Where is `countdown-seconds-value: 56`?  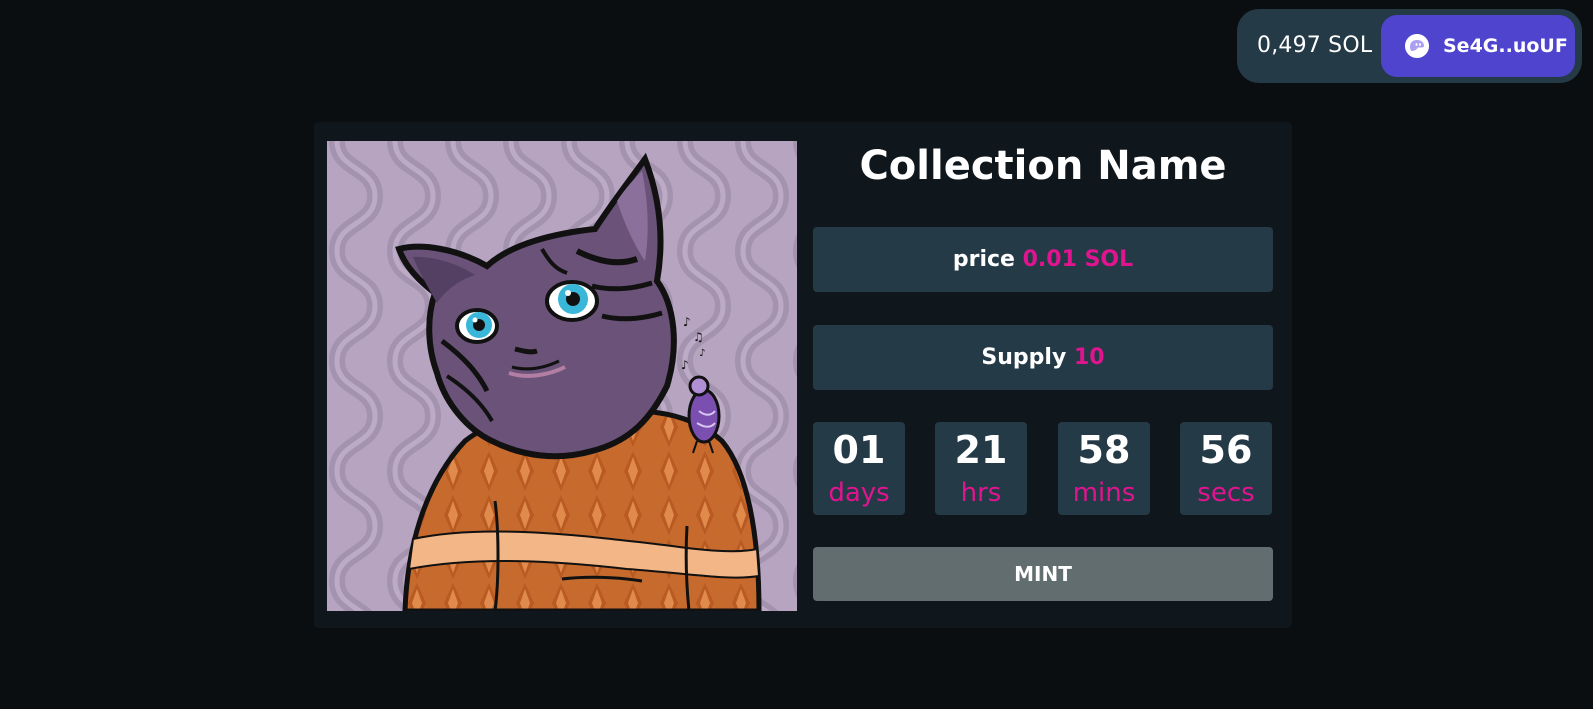 countdown-seconds-value: 56 is located at coordinates (1226, 450).